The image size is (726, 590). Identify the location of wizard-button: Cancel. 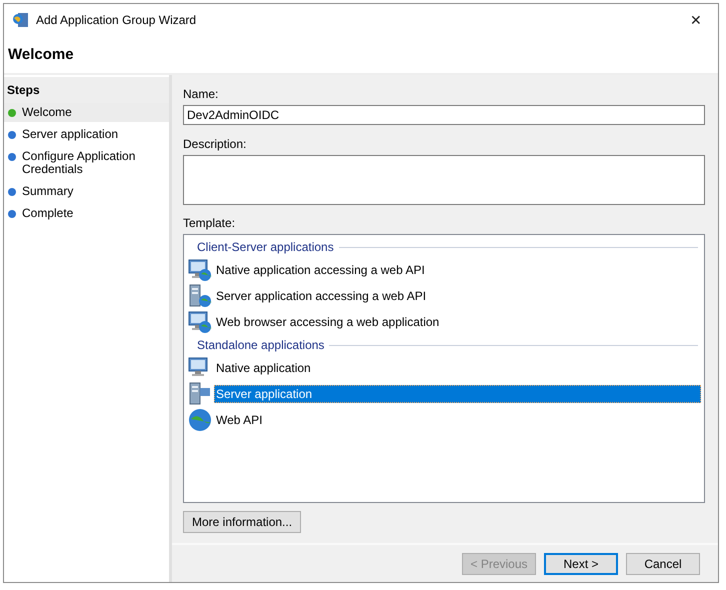
(663, 563).